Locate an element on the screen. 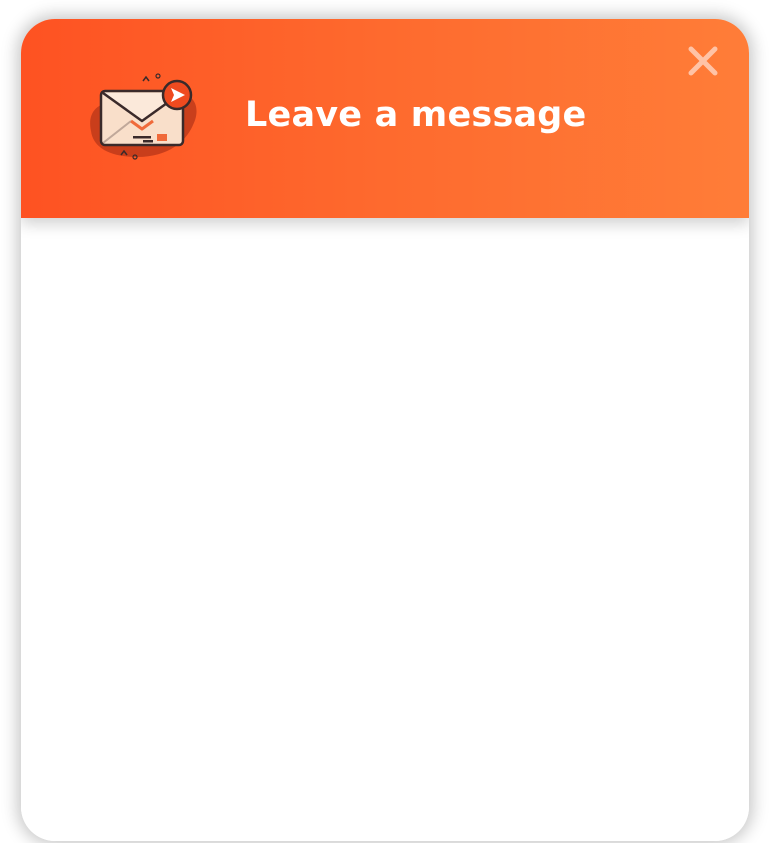 The height and width of the screenshot is (843, 774). close-button is located at coordinates (703, 61).